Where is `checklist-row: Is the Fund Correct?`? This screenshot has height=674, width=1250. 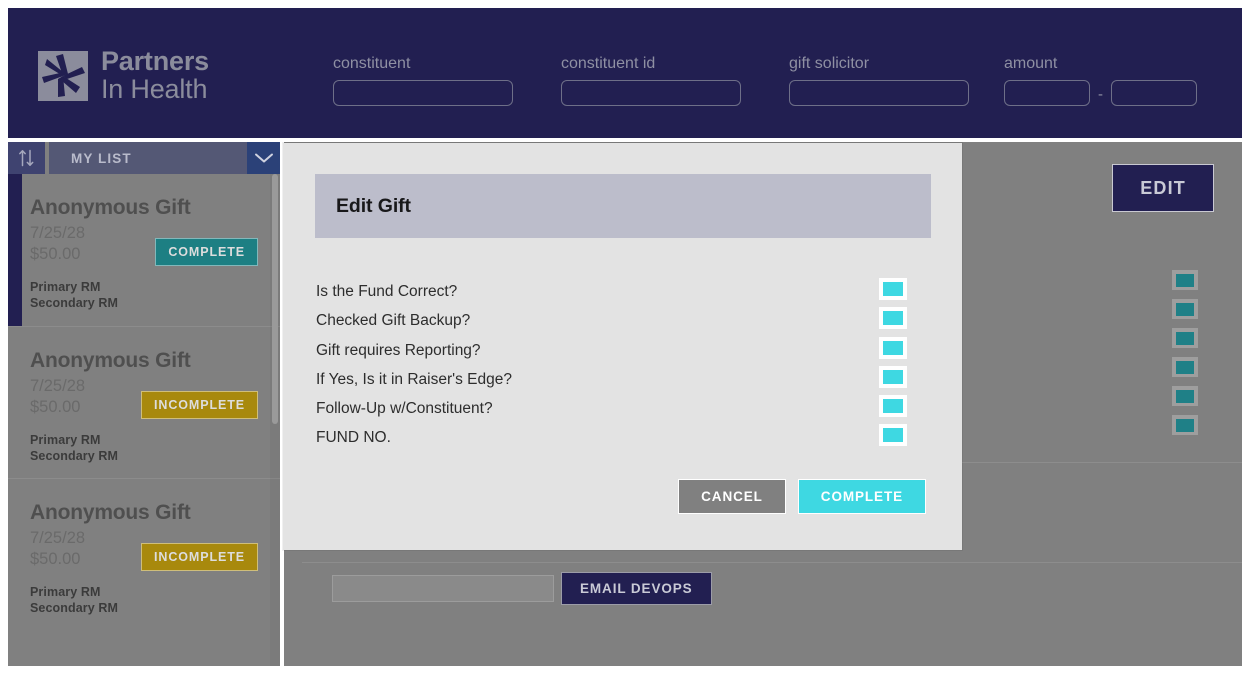
checklist-row: Is the Fund Correct? is located at coordinates (624, 294).